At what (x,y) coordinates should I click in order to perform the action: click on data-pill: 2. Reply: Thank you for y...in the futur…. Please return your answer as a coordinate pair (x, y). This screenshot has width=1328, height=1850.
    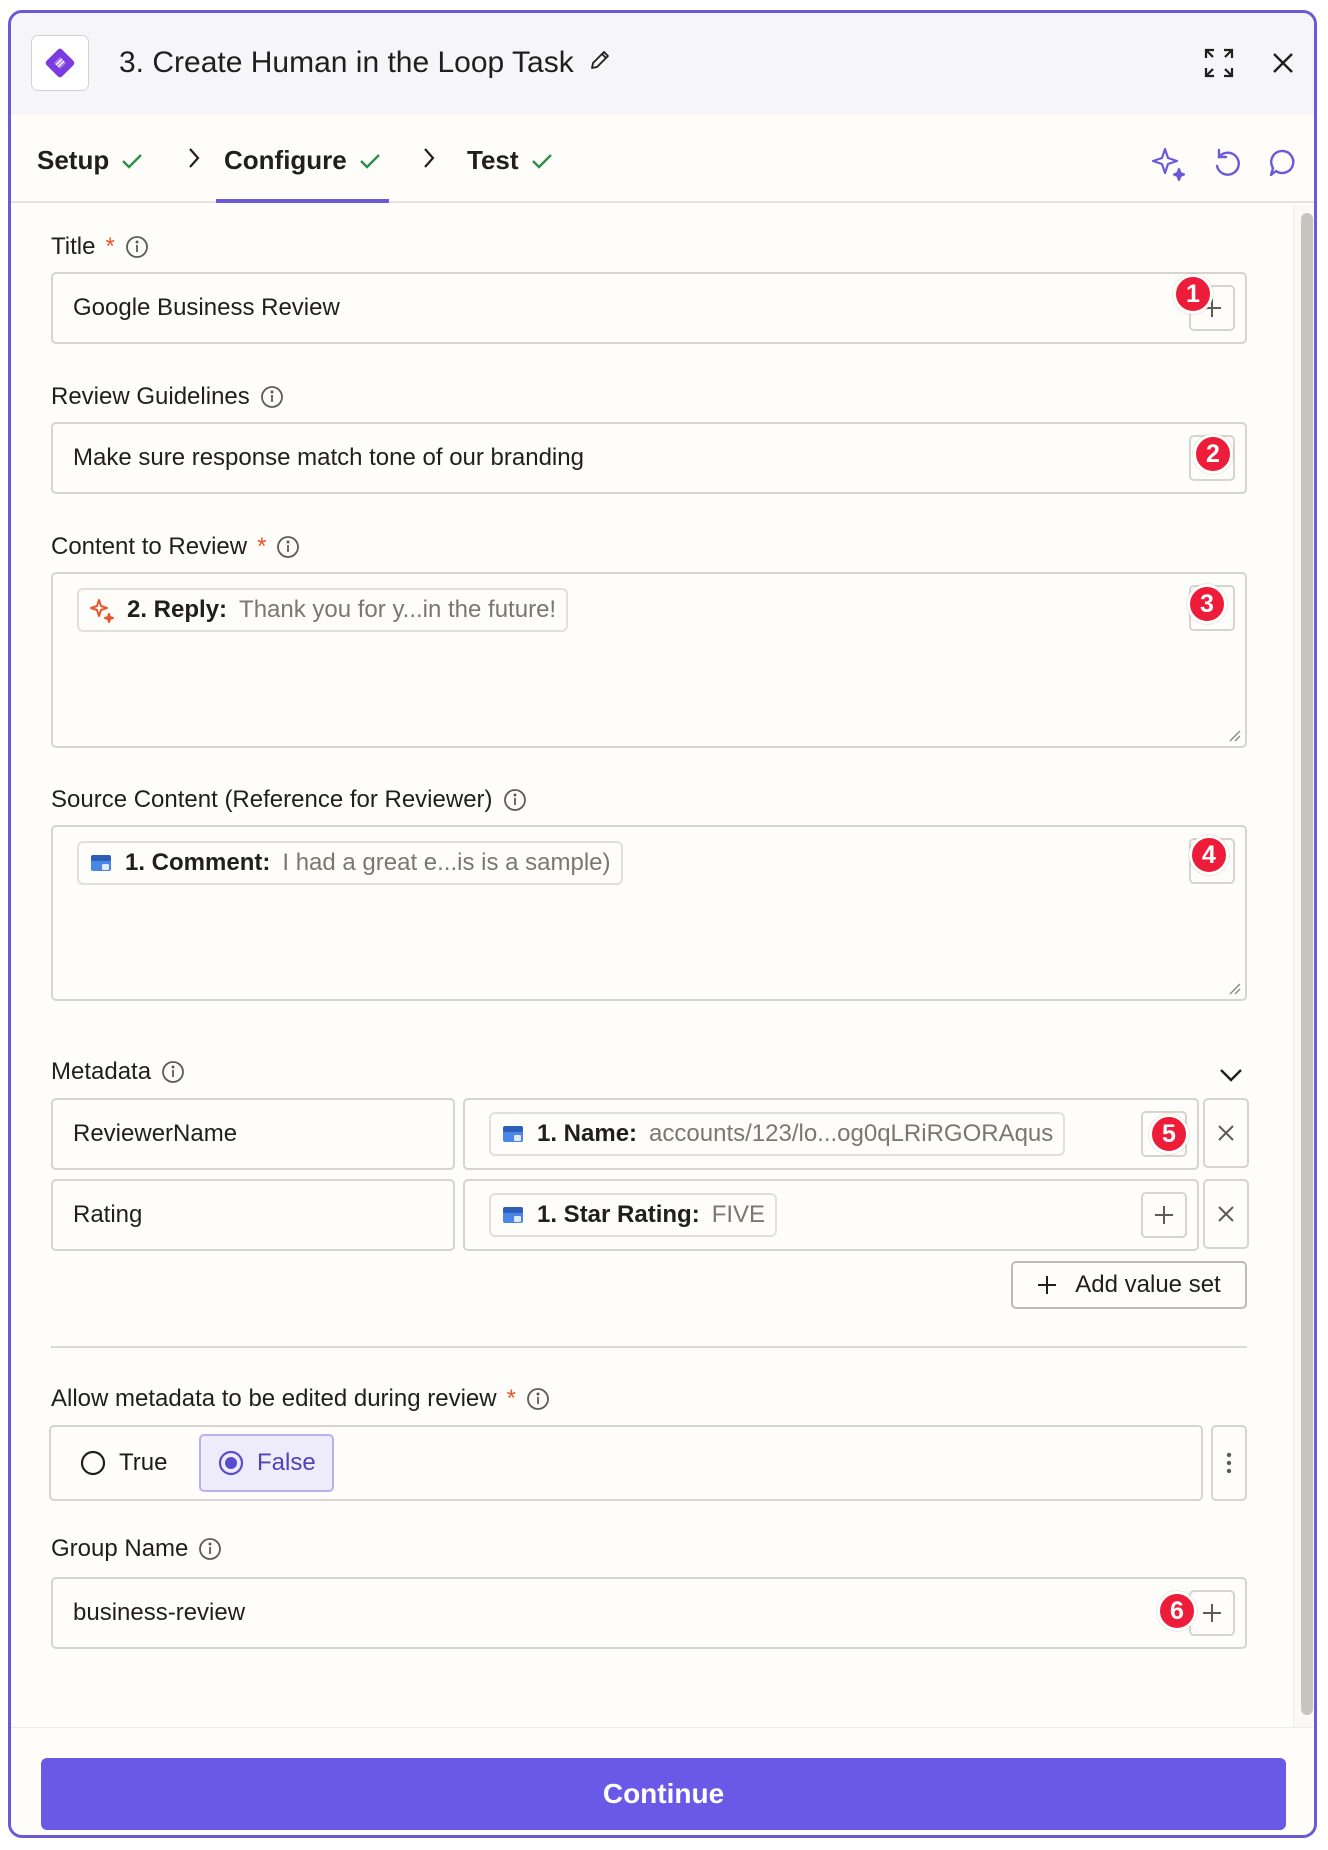
    Looking at the image, I should click on (323, 610).